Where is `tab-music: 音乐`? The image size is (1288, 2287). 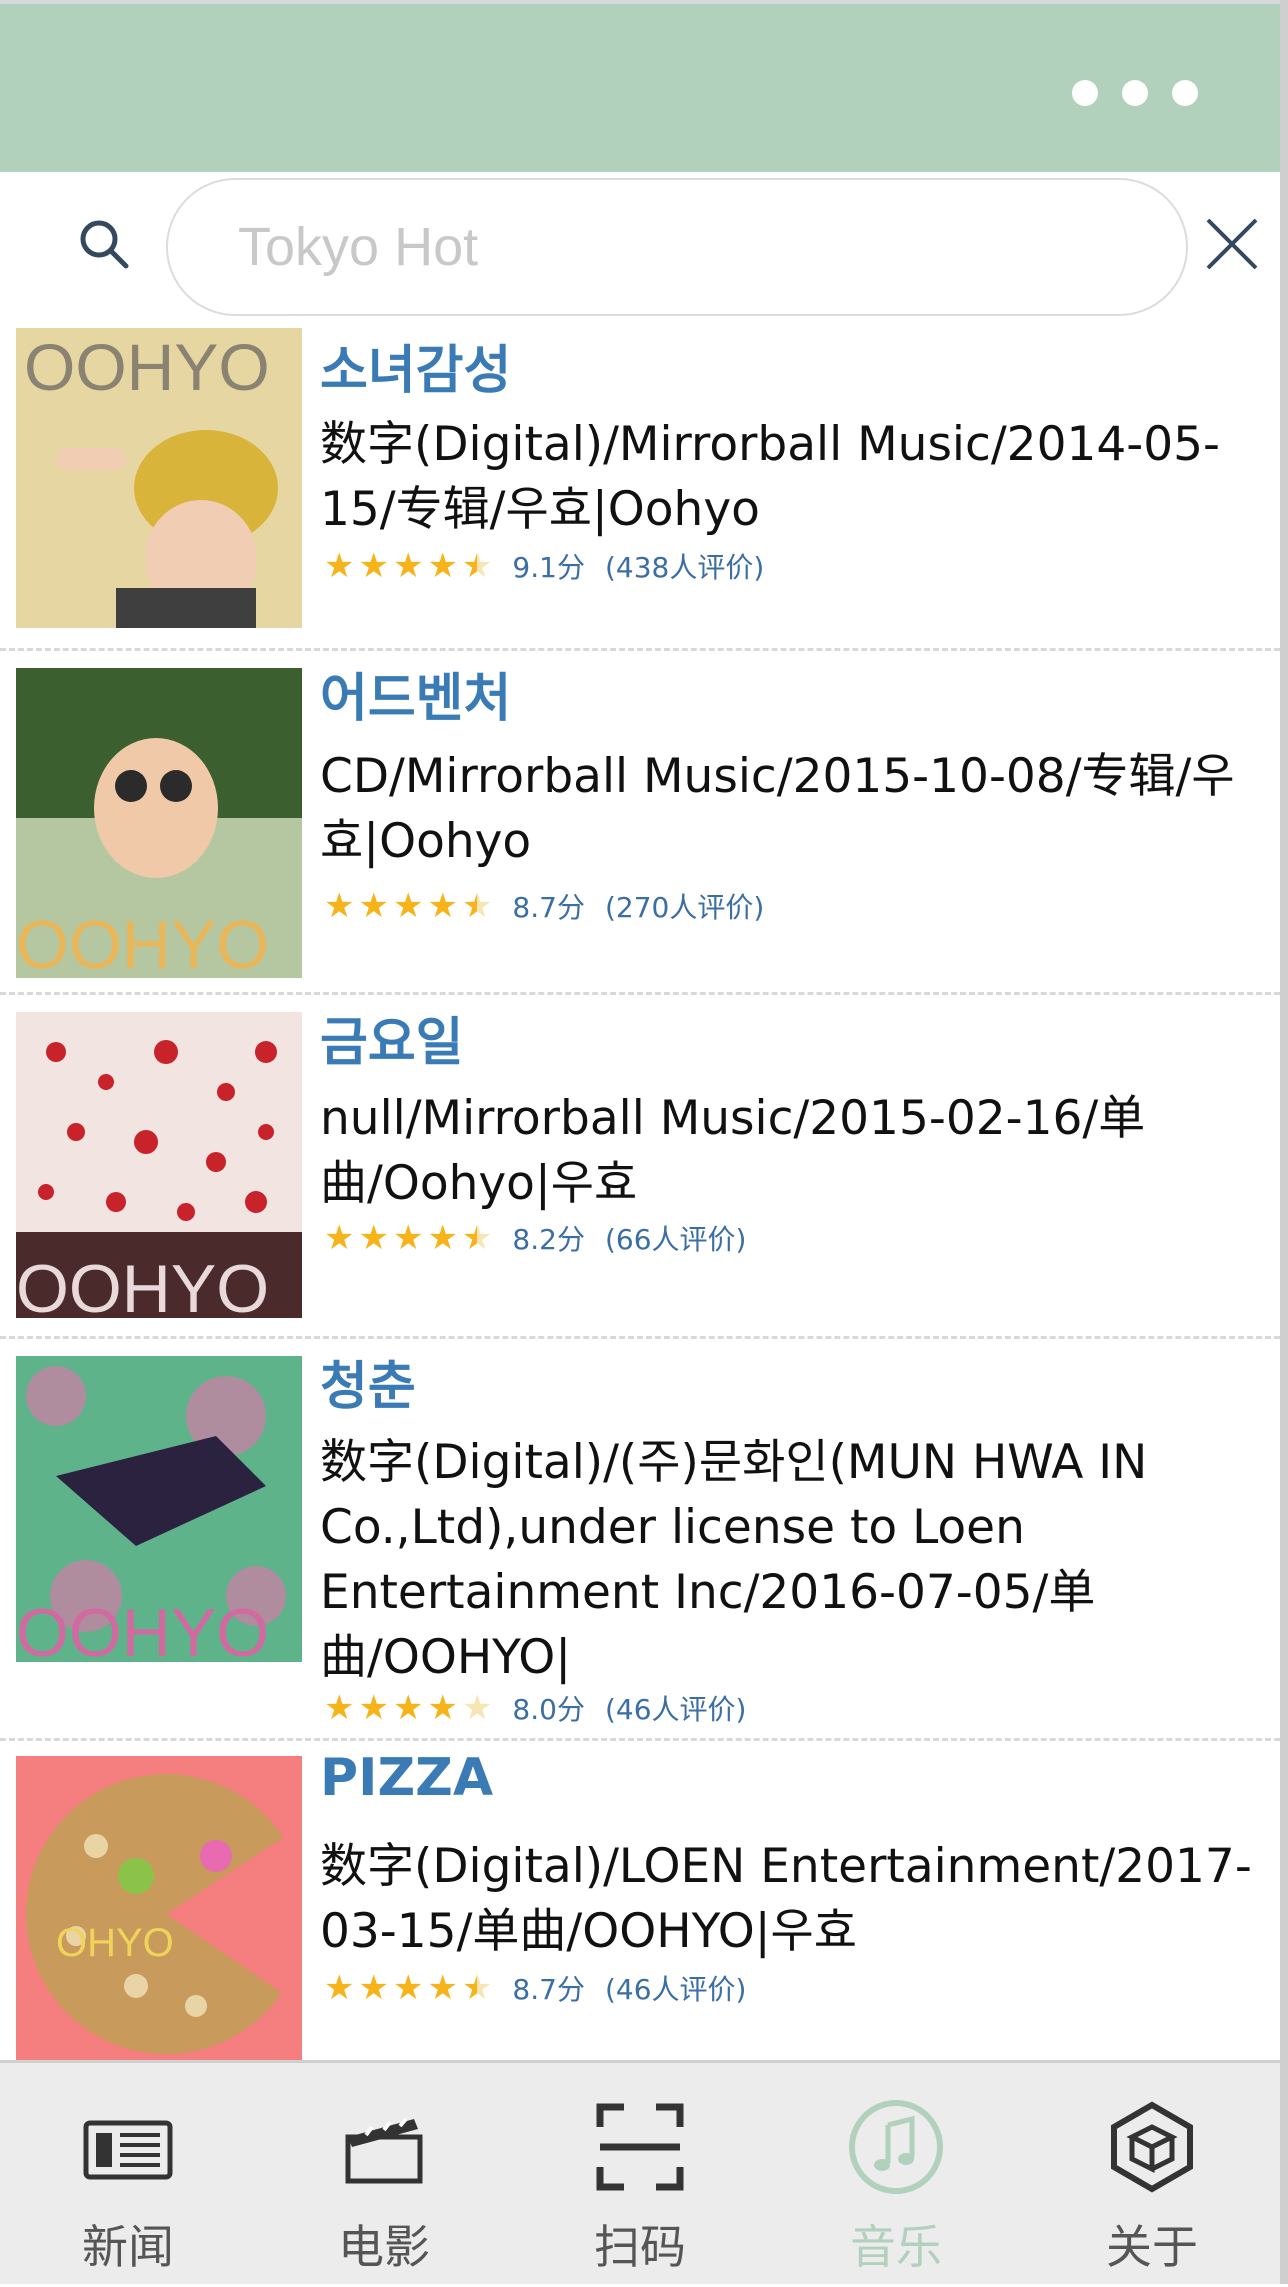 tab-music: 音乐 is located at coordinates (896, 2175).